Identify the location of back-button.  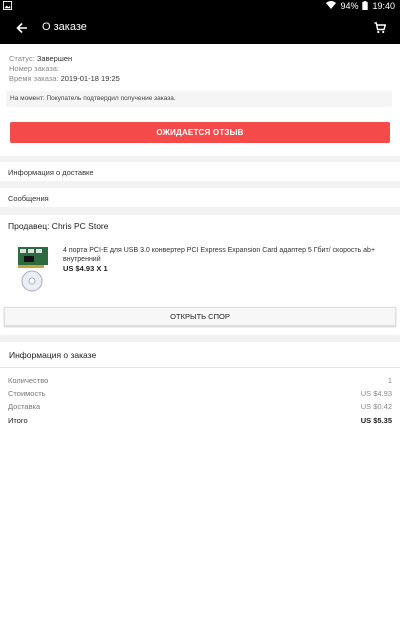
(22, 28).